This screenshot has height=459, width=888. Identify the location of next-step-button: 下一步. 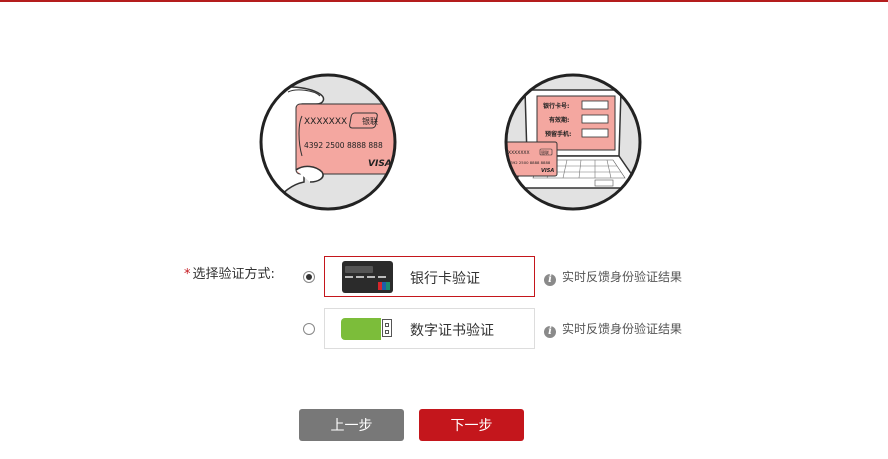
(471, 425).